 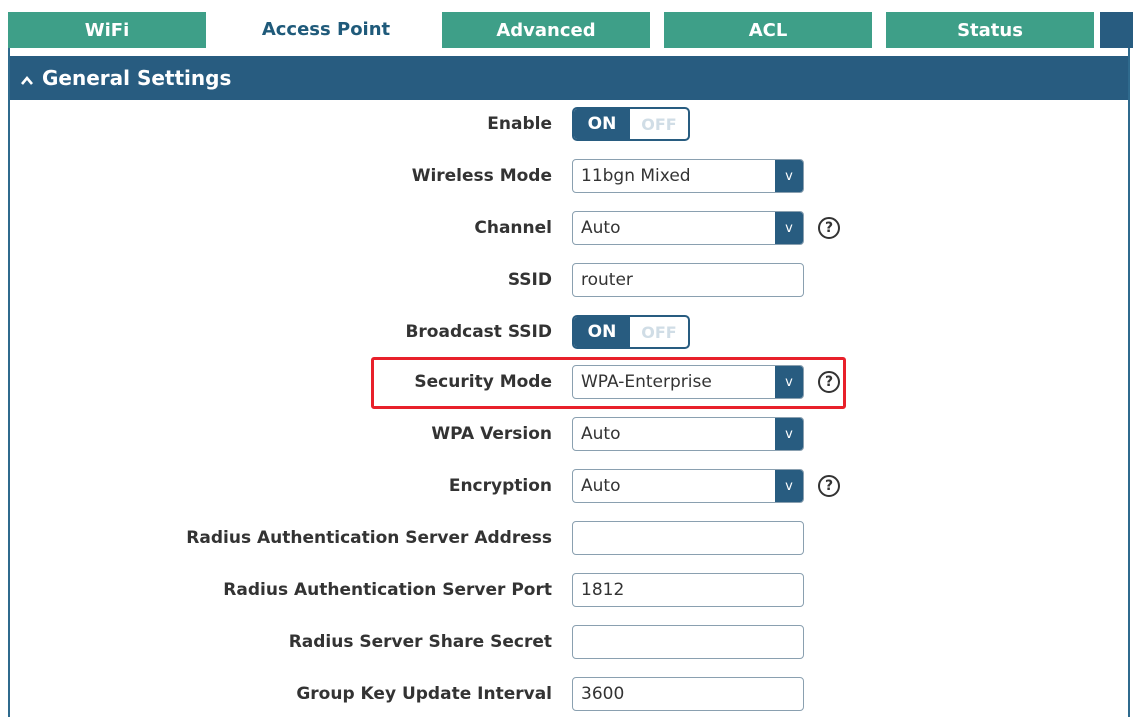 I want to click on row-encryption: Encryption Auto v ?, so click(x=571, y=486).